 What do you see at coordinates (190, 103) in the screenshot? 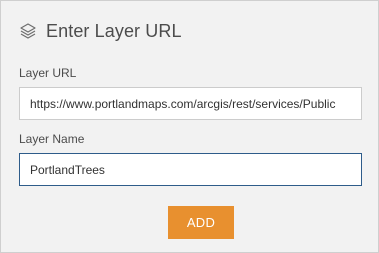
I see `layer-url-input` at bounding box center [190, 103].